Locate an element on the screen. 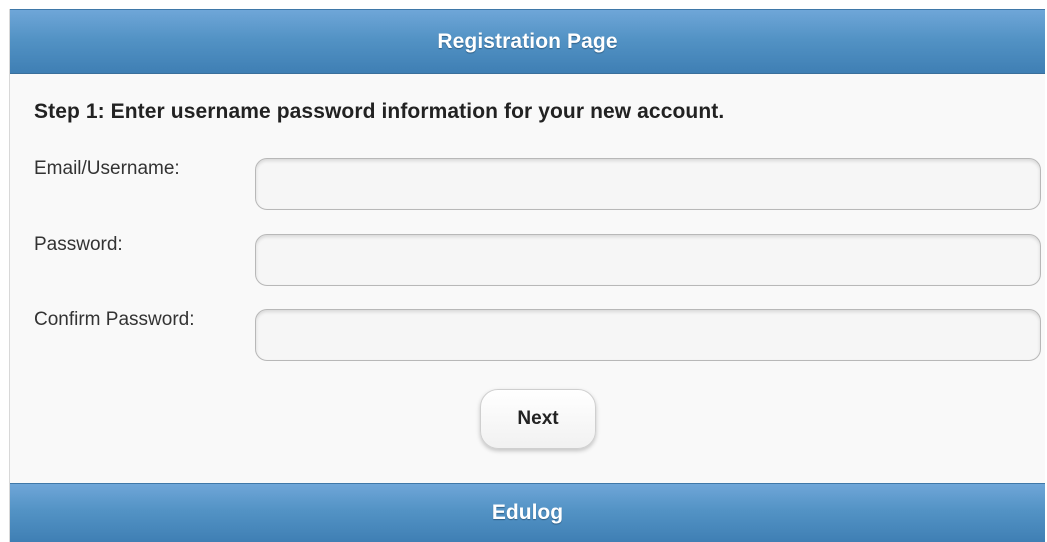 Image resolution: width=1047 pixels, height=542 pixels. email-field-row: Email/Username: is located at coordinates (527, 186).